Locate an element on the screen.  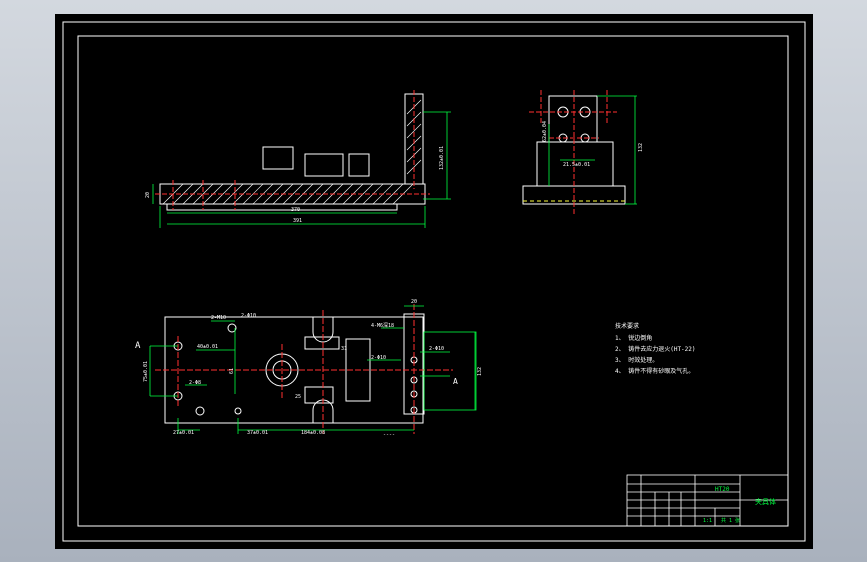
label-61: 61 is located at coordinates (232, 371).